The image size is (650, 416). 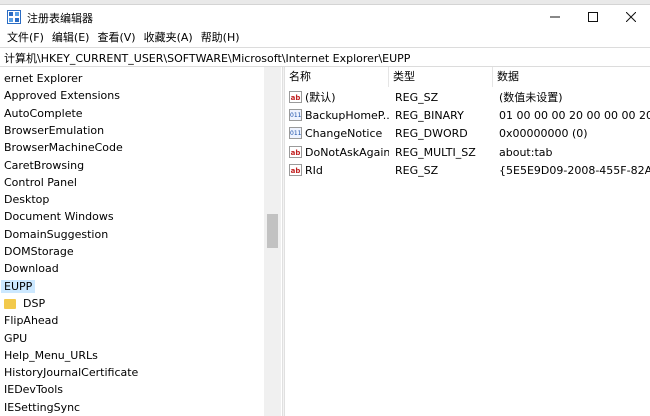 I want to click on close-button, so click(x=631, y=17).